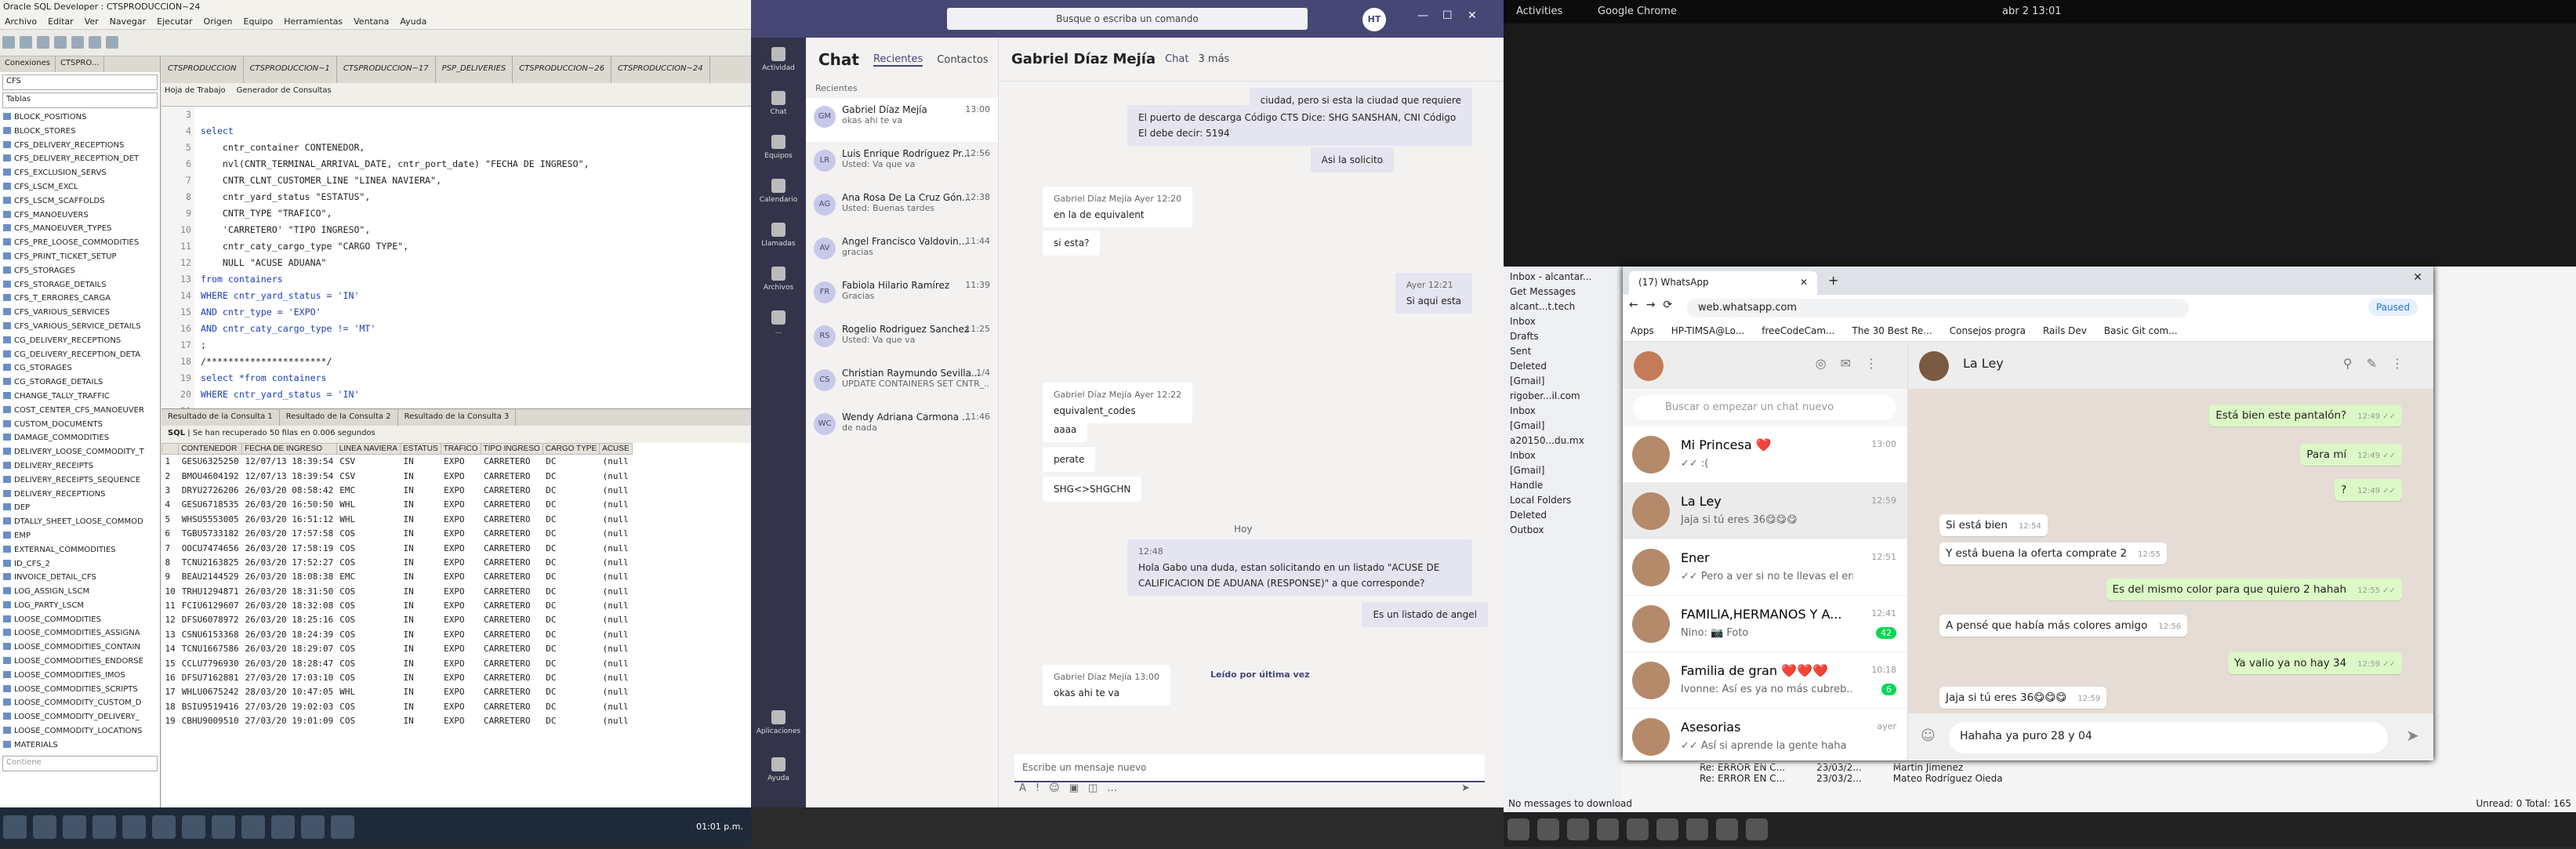 The height and width of the screenshot is (849, 2576). I want to click on vscode-icon, so click(1608, 829).